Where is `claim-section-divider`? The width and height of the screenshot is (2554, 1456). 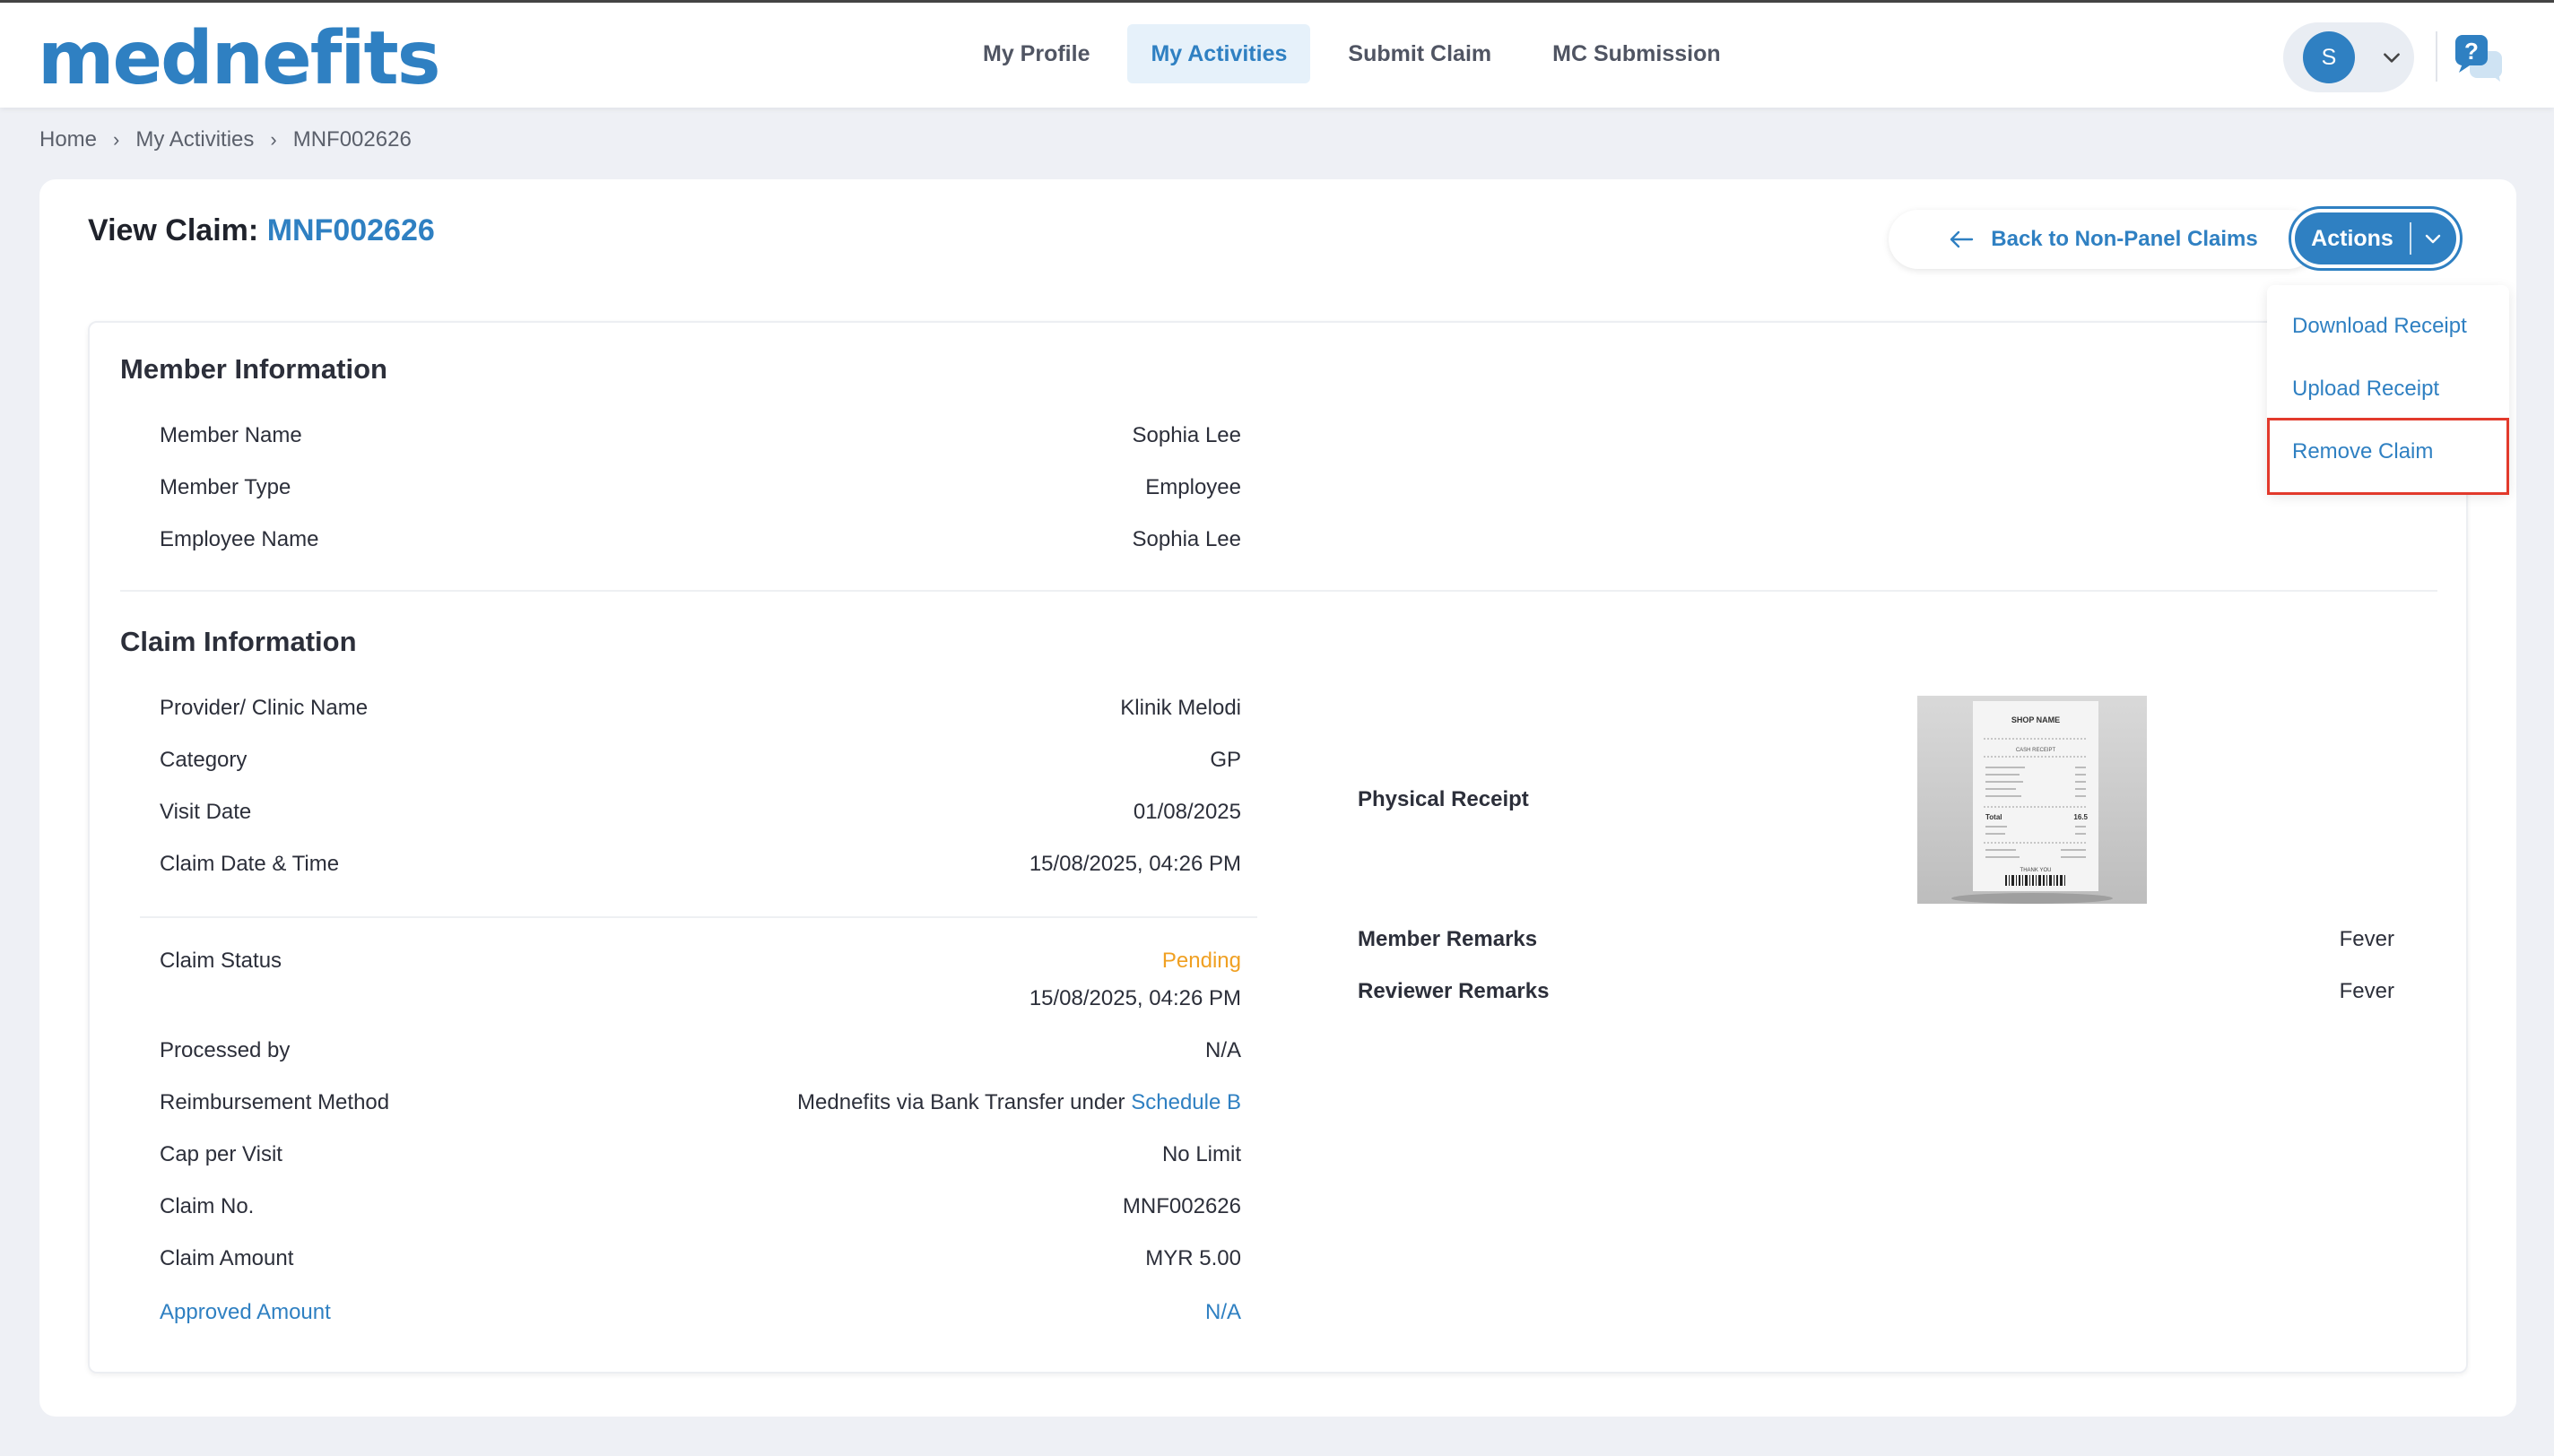
claim-section-divider is located at coordinates (698, 917).